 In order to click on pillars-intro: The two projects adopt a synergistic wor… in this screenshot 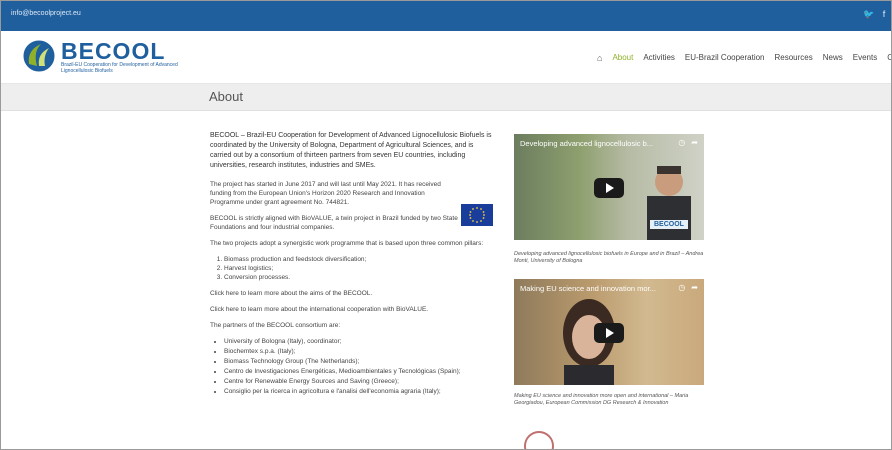, I will do `click(347, 243)`.